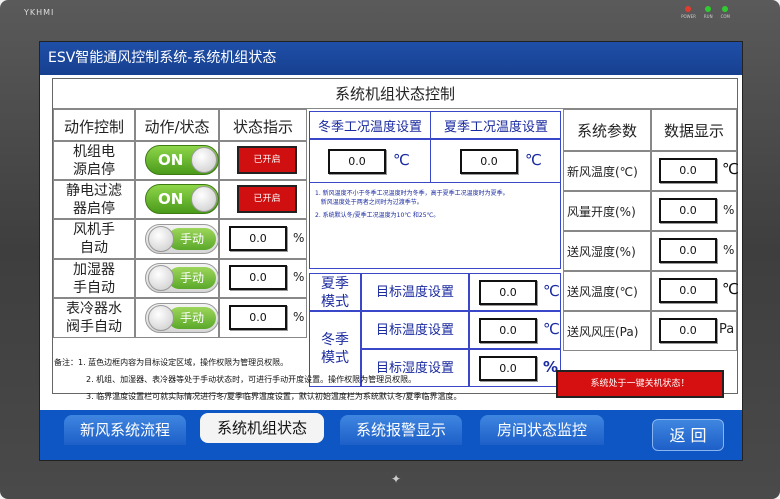  I want to click on row-label-unit-power: 机组电 源启停, so click(94, 161).